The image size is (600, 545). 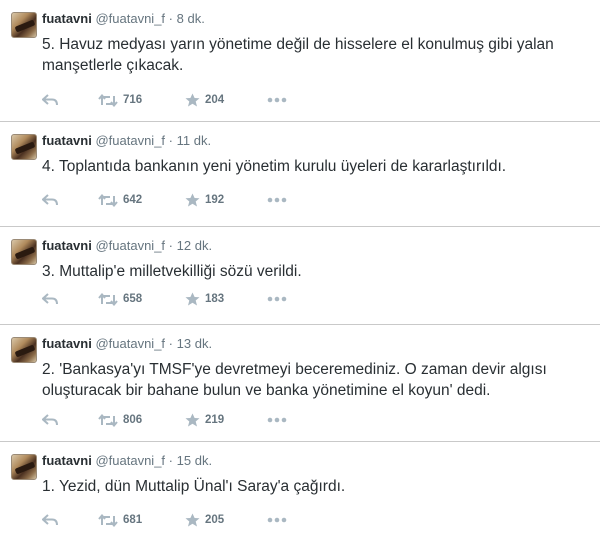 What do you see at coordinates (204, 299) in the screenshot?
I see `favorite-button: 183` at bounding box center [204, 299].